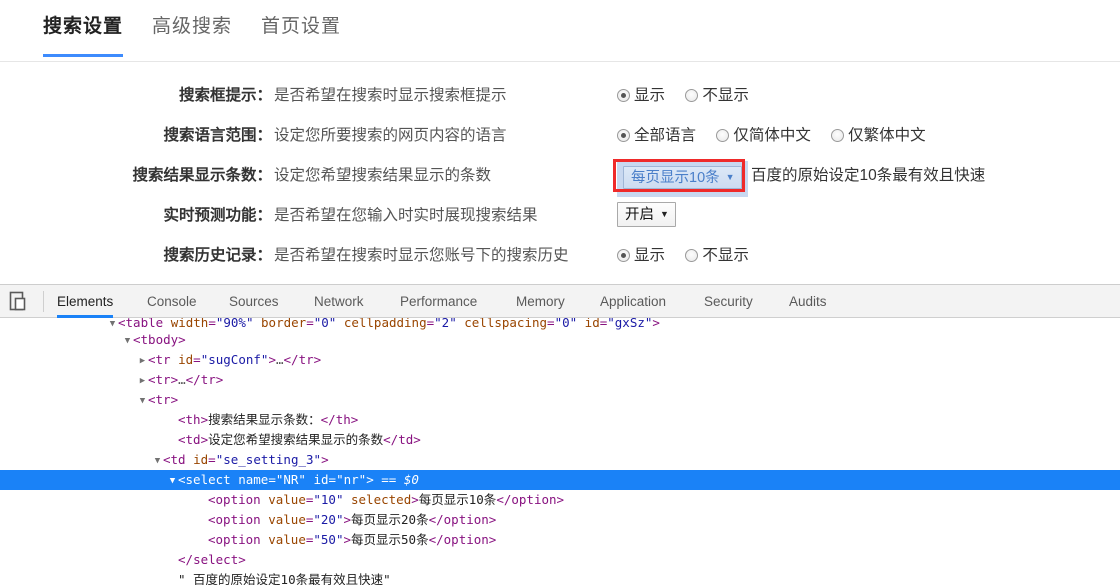  I want to click on dom-line: ▼ <tbody>, so click(560, 340).